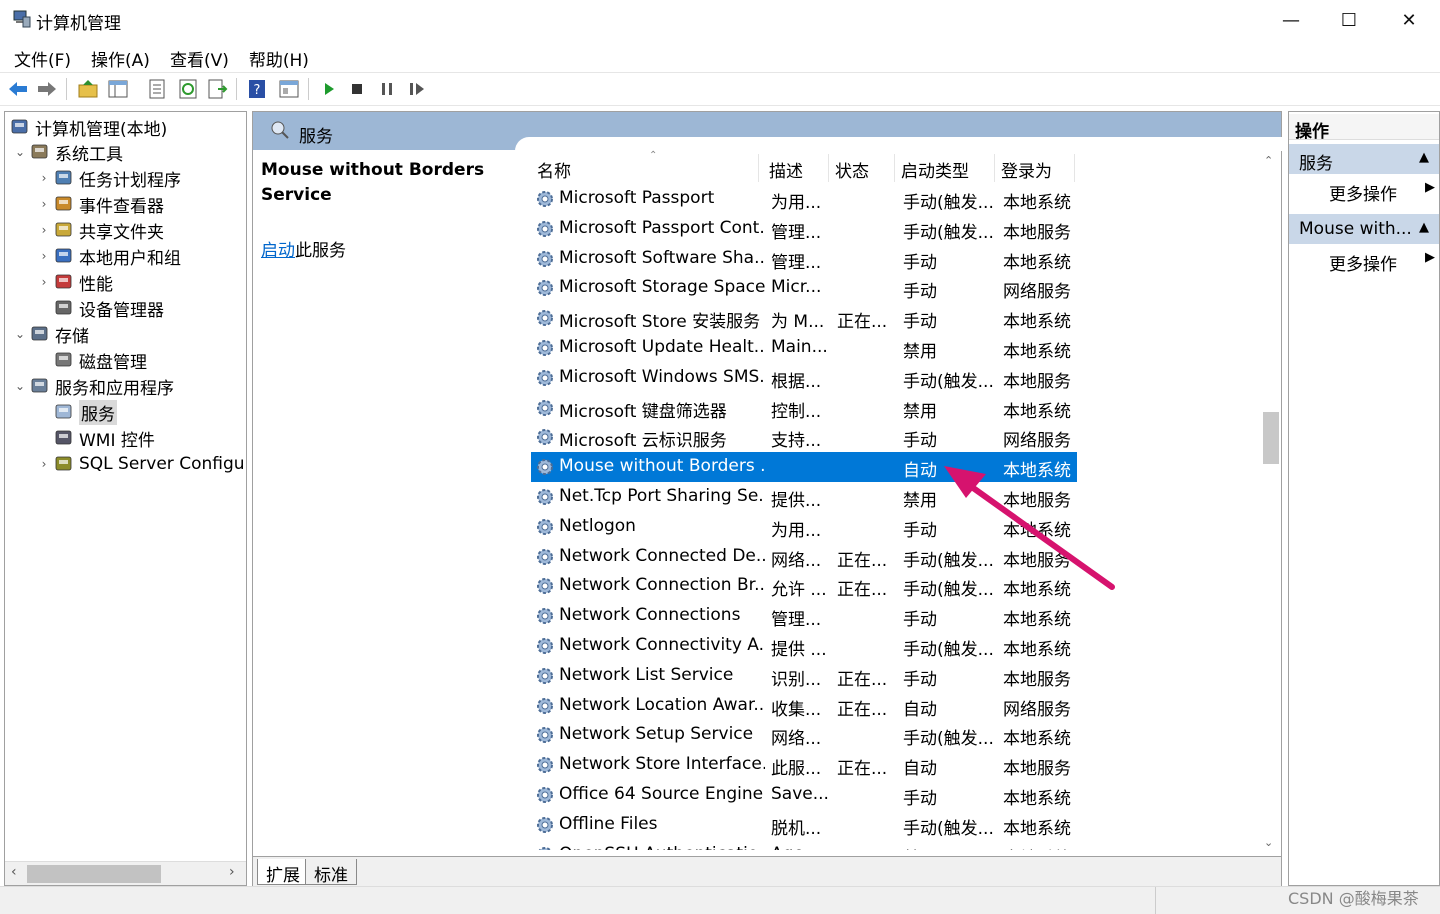 This screenshot has width=1440, height=914. Describe the element at coordinates (279, 57) in the screenshot. I see `menu-help: 帮助(H)` at that location.